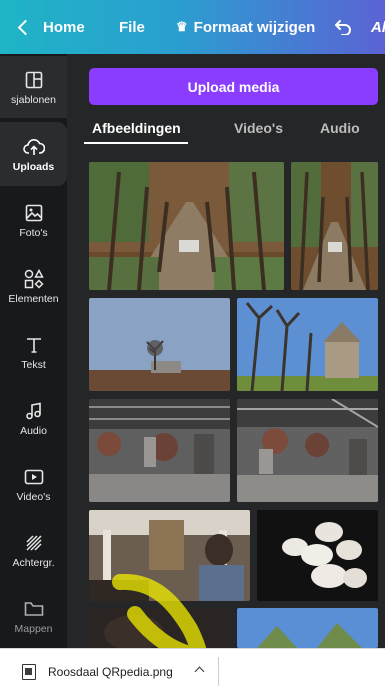 This screenshot has width=385, height=694. Describe the element at coordinates (182, 26) in the screenshot. I see `crown-icon: ♛` at that location.